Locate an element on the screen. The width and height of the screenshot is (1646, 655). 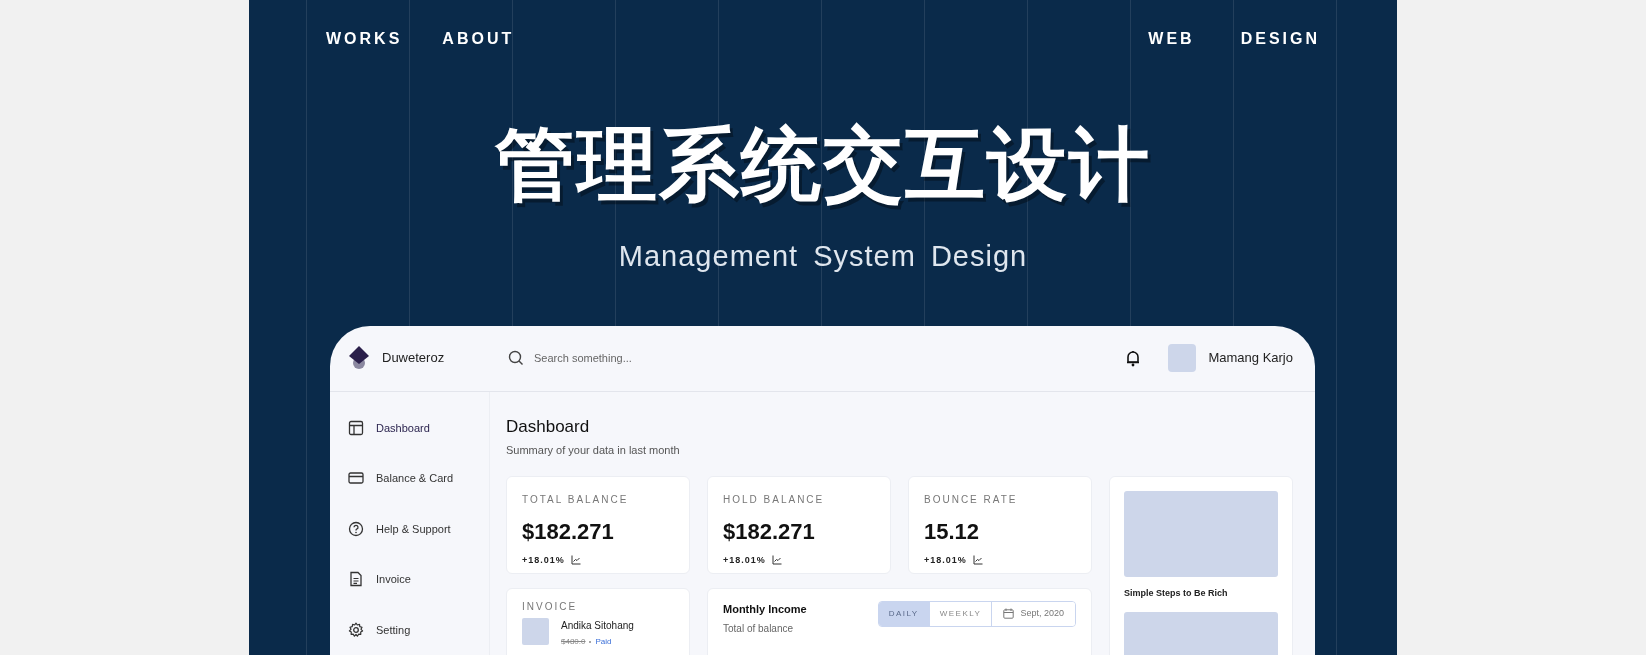
stat-value: 15.12 is located at coordinates (952, 531).